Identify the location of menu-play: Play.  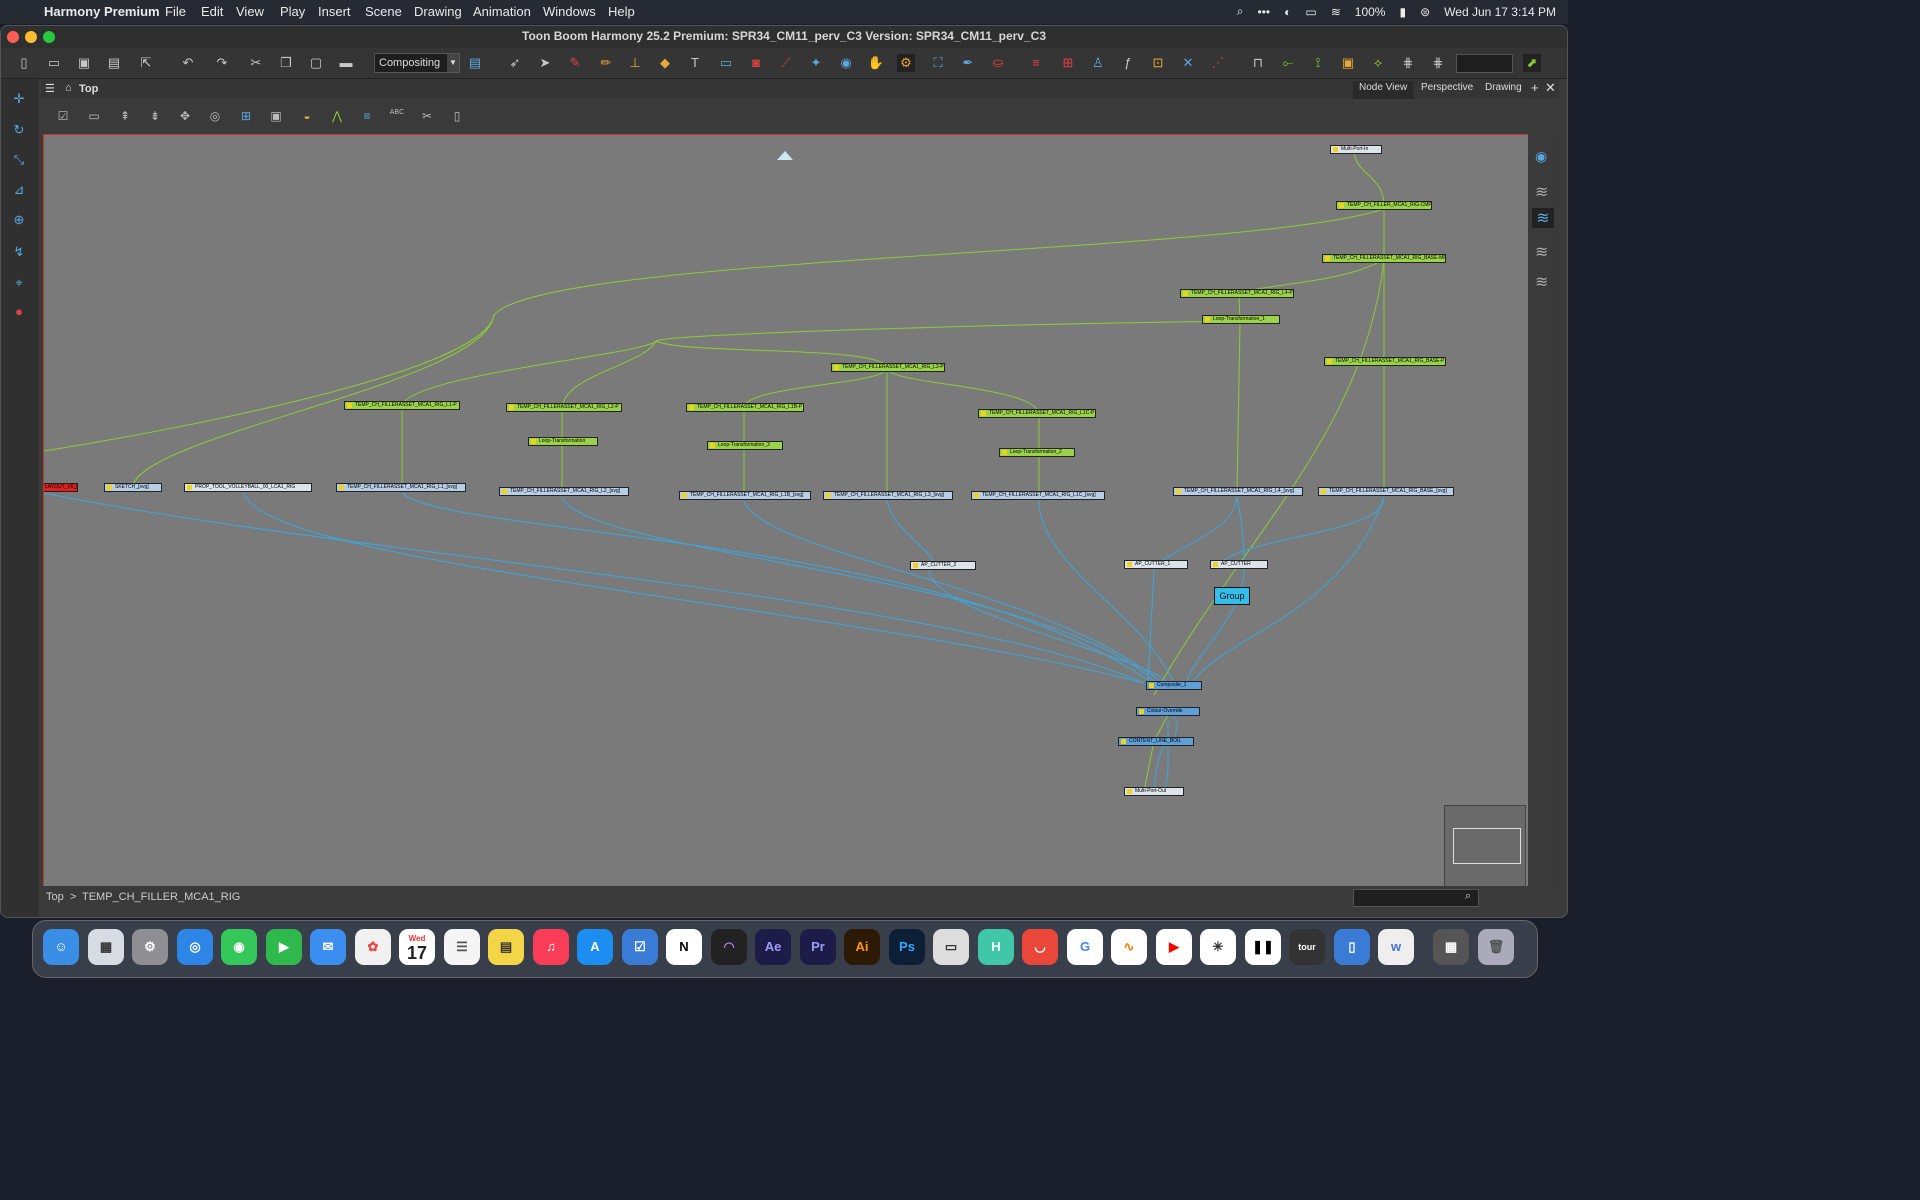
(292, 11).